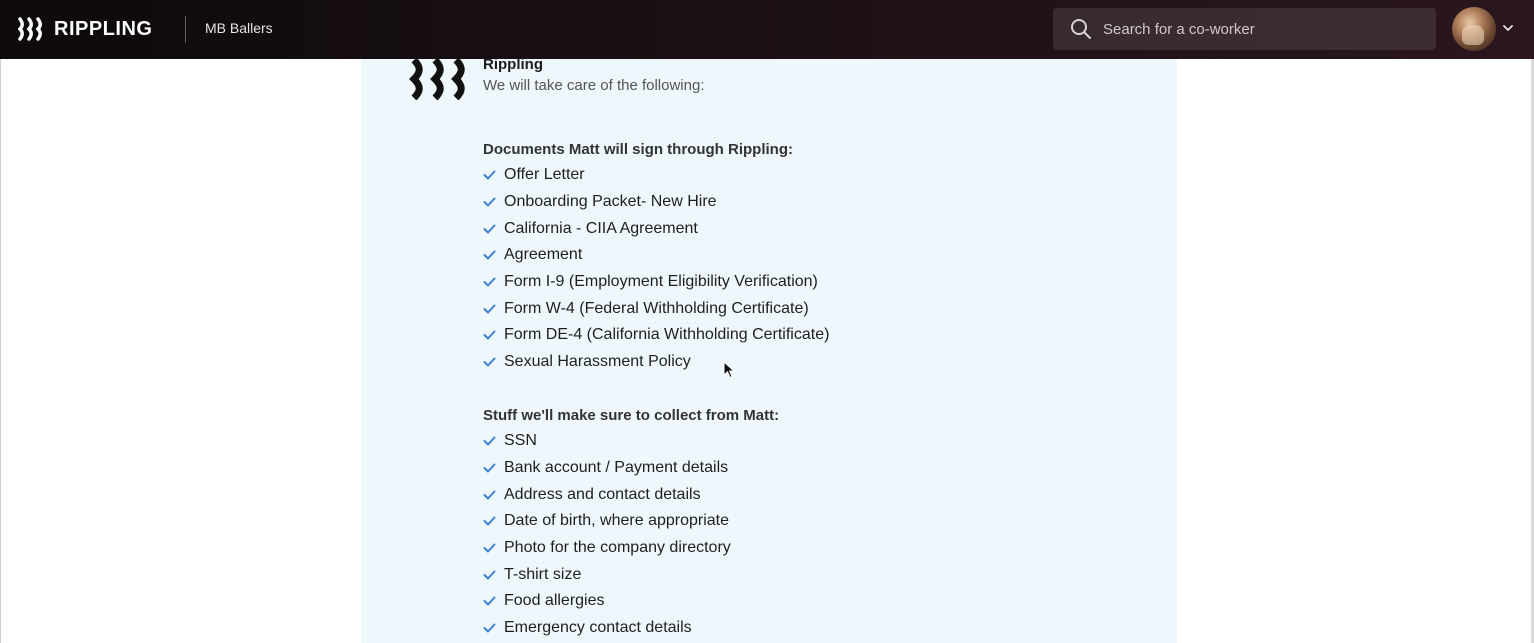  What do you see at coordinates (610, 202) in the screenshot?
I see `document-name: Onboarding Packet- New Hire` at bounding box center [610, 202].